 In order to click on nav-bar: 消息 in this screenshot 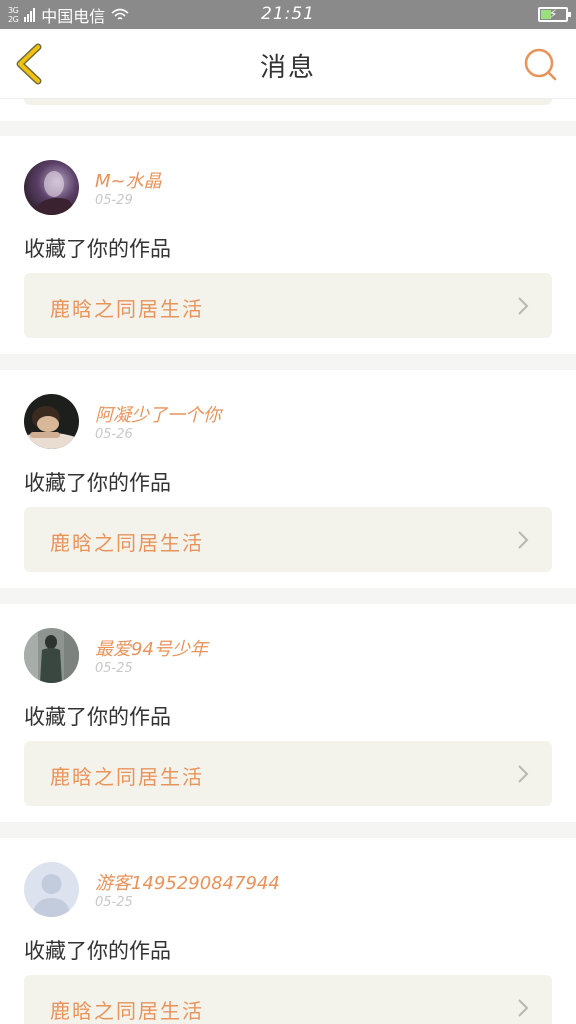, I will do `click(288, 64)`.